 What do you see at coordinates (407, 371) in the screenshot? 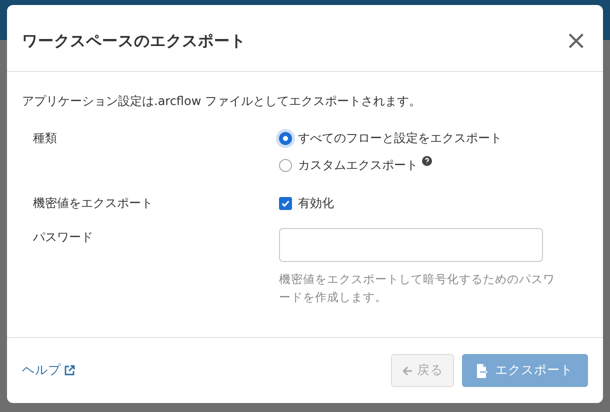
I see `arrow-left-icon` at bounding box center [407, 371].